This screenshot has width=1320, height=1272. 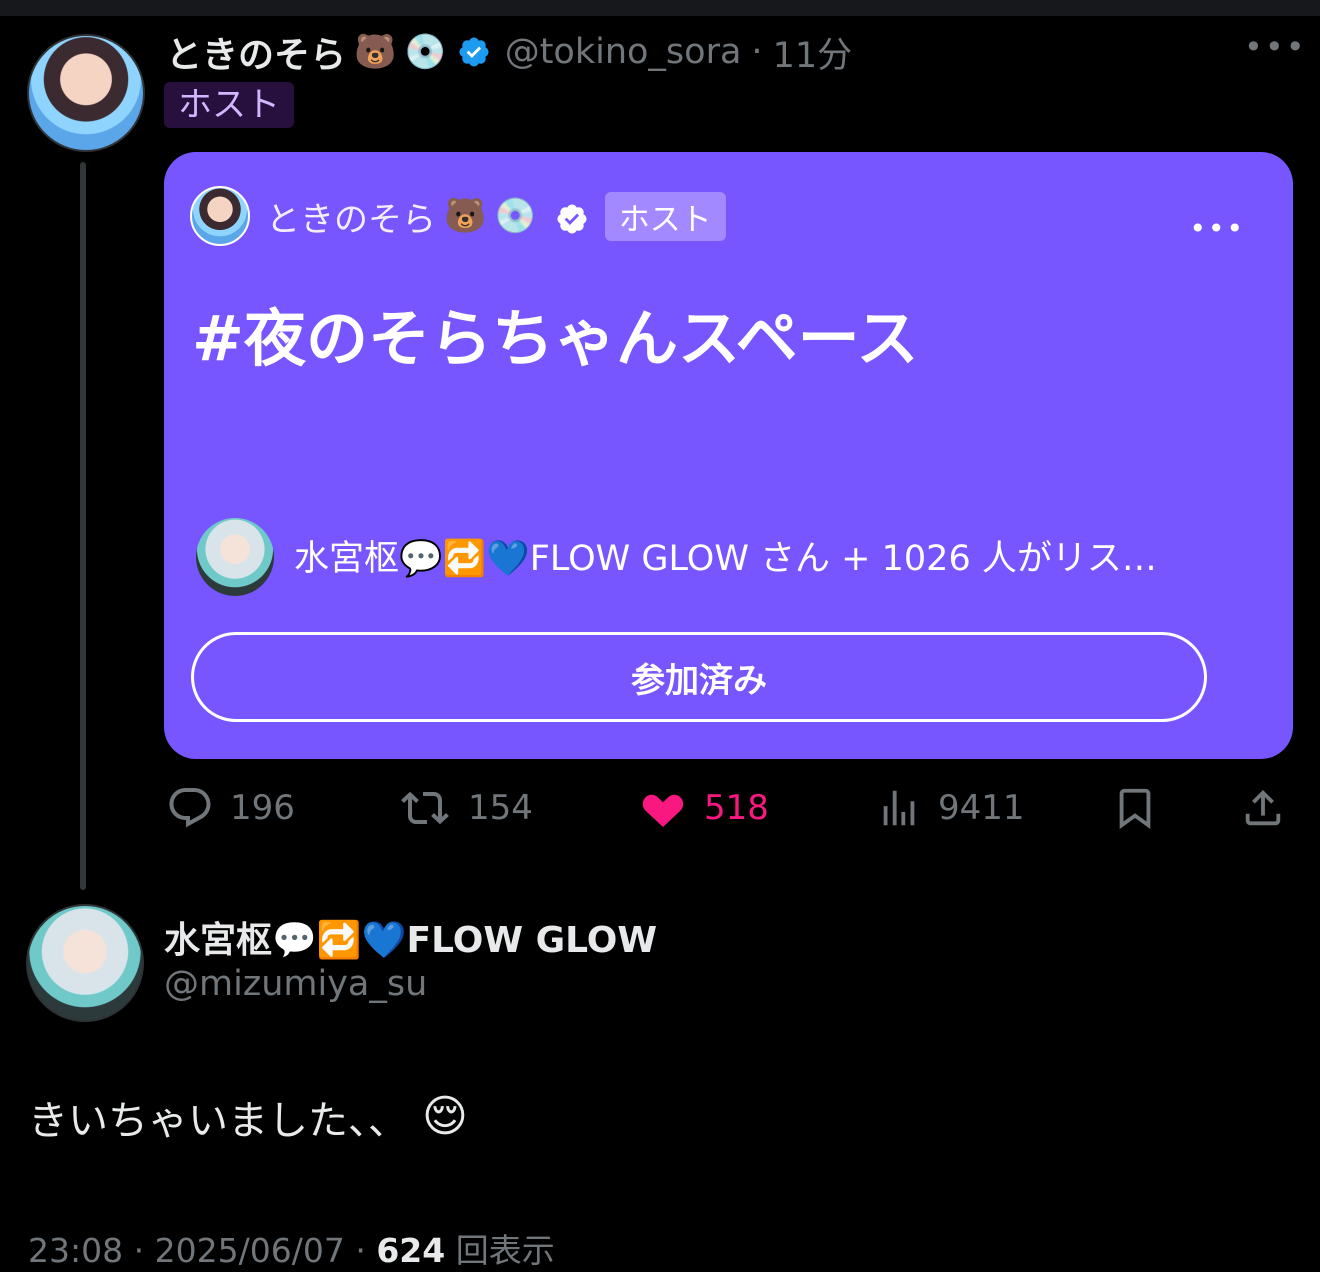 I want to click on space-title: #夜のそらちゃんスペース, so click(x=555, y=338).